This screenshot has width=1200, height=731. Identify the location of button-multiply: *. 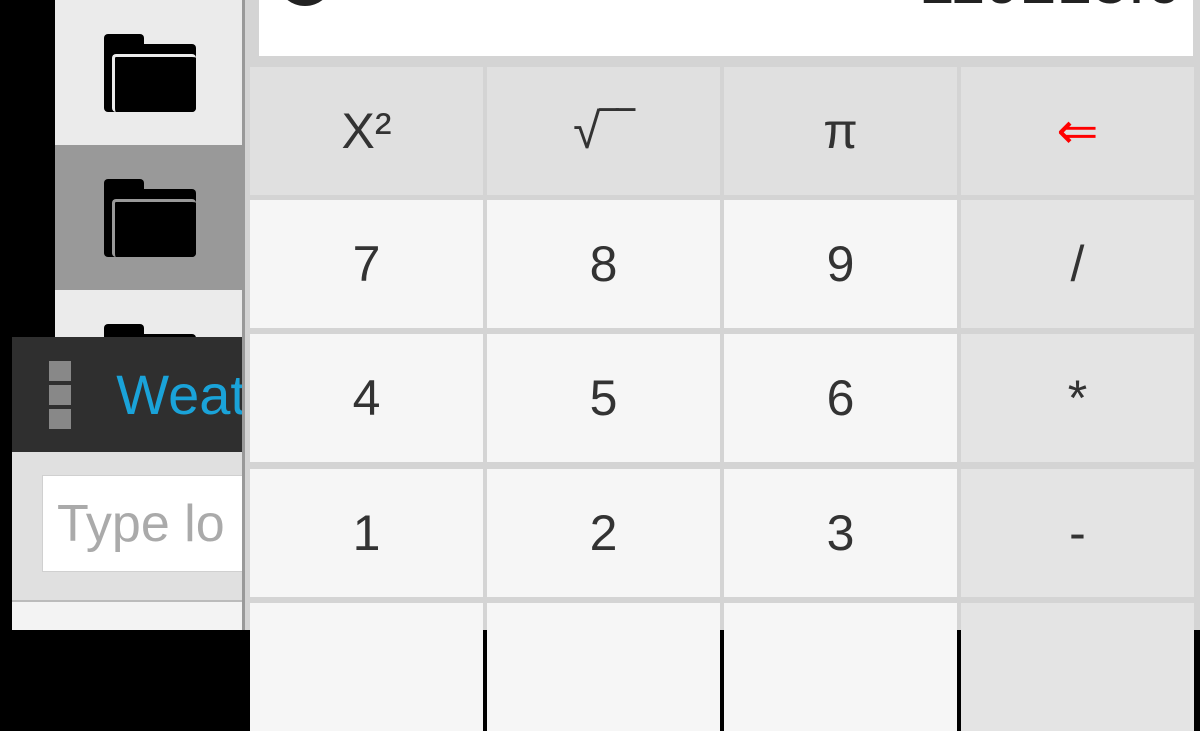
(1077, 398).